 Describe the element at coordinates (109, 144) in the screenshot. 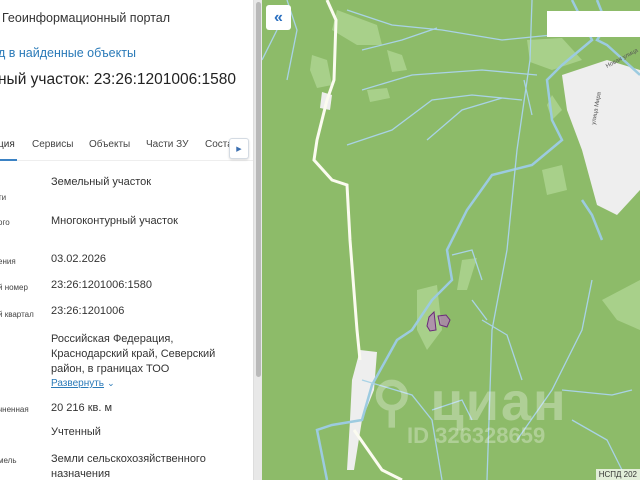

I see `tab-objects: Объекты` at that location.